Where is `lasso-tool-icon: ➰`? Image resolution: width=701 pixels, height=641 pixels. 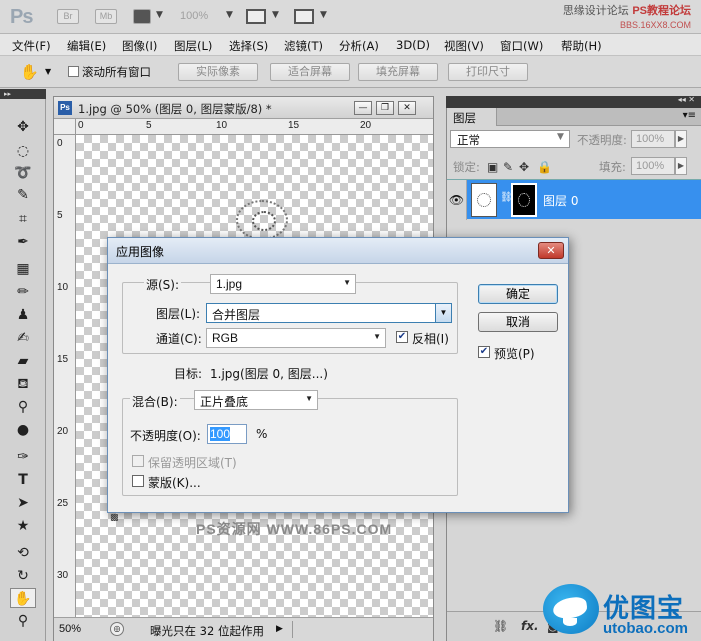
lasso-tool-icon: ➰ is located at coordinates (23, 173).